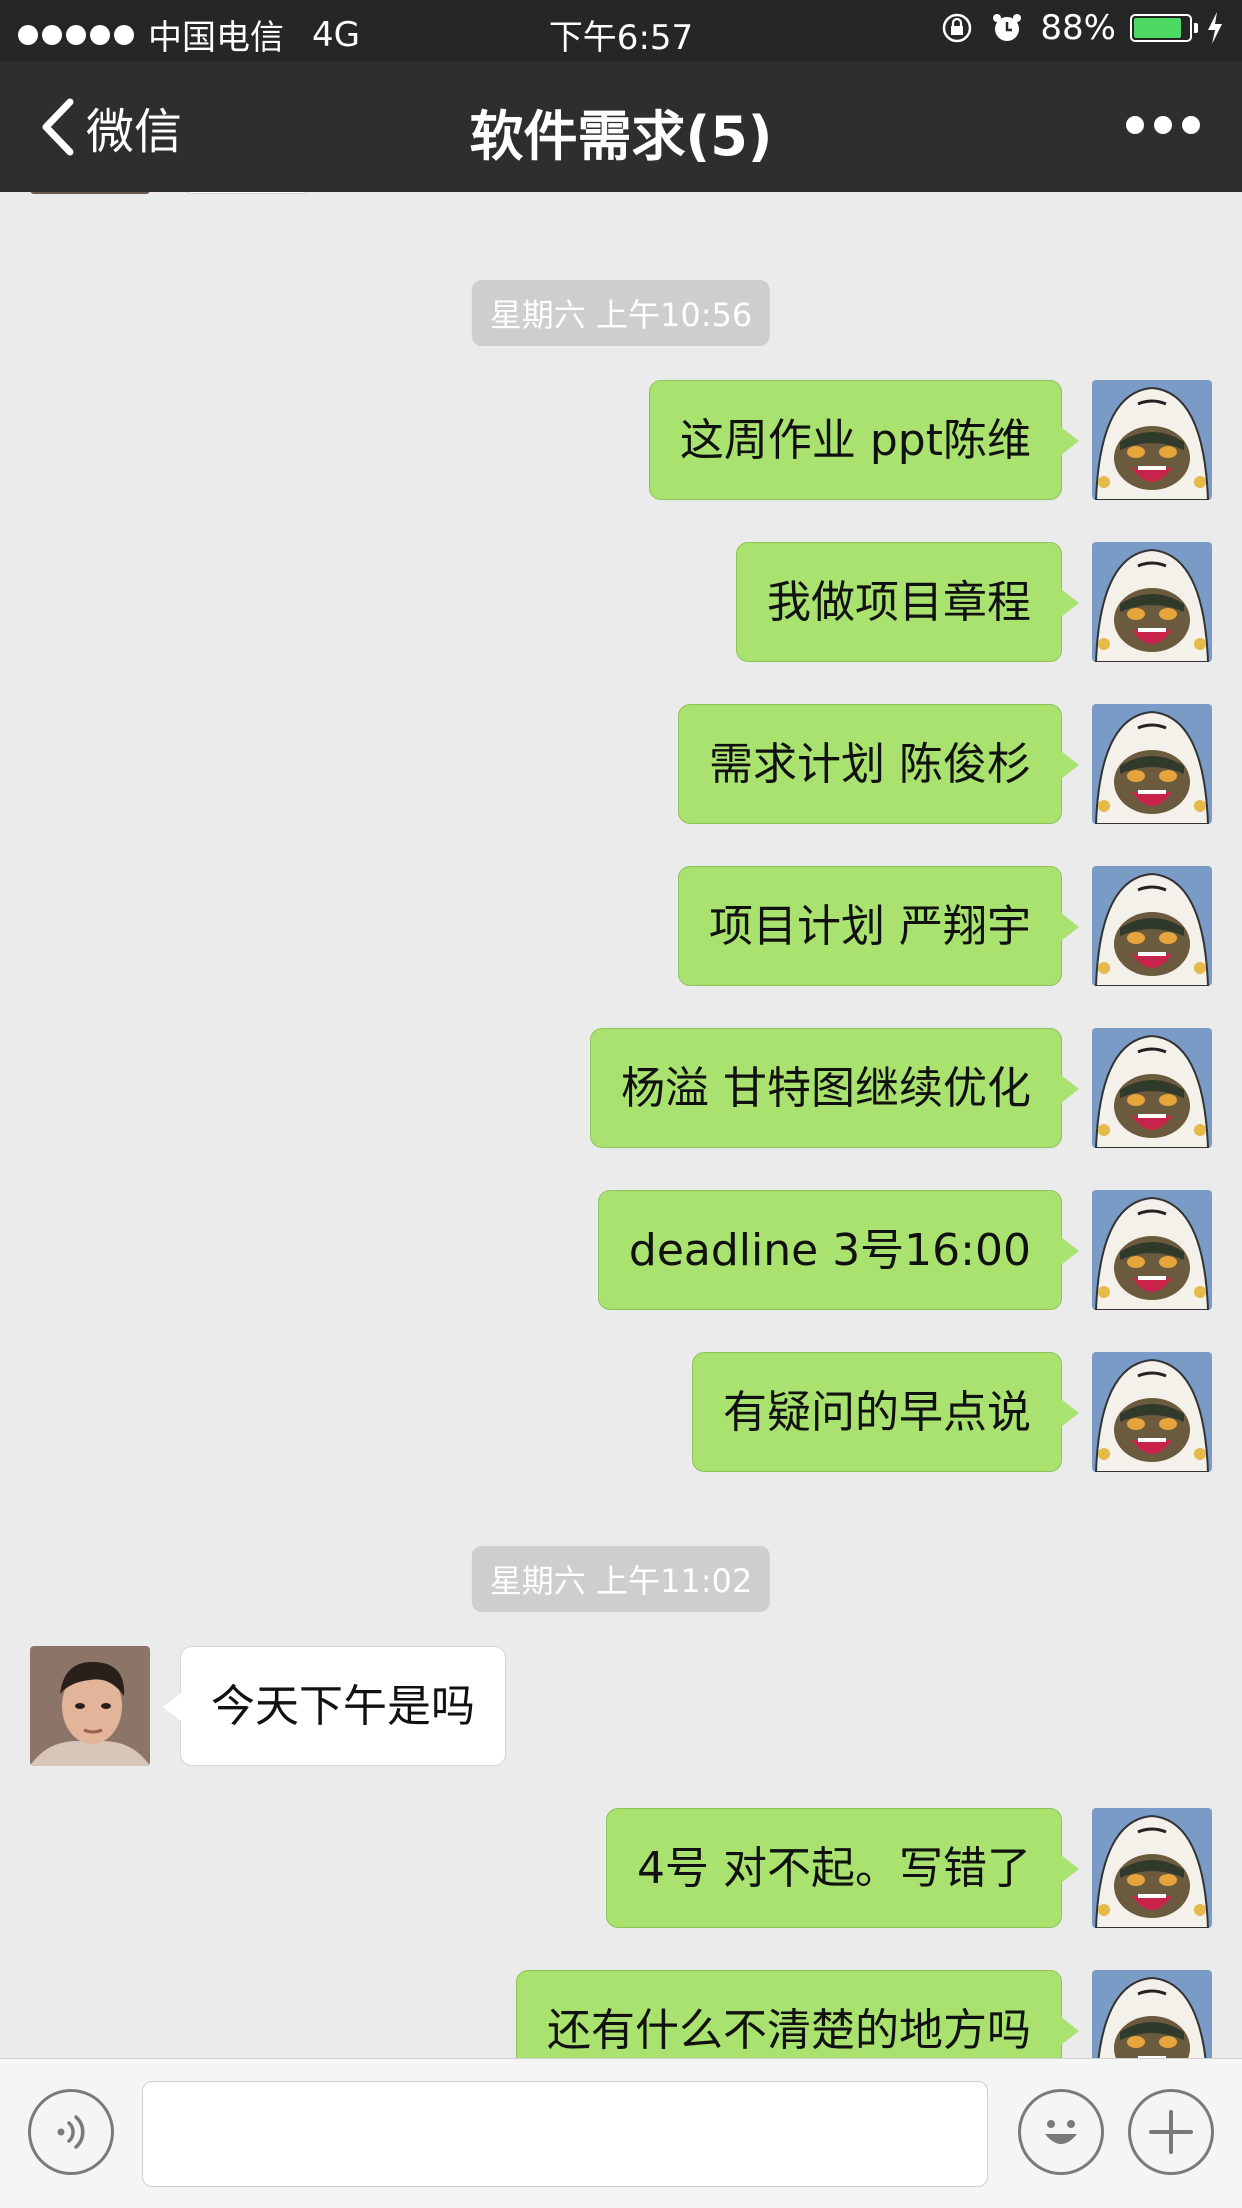  Describe the element at coordinates (621, 1413) in the screenshot. I see `message-row: 有疑问的早点说` at that location.